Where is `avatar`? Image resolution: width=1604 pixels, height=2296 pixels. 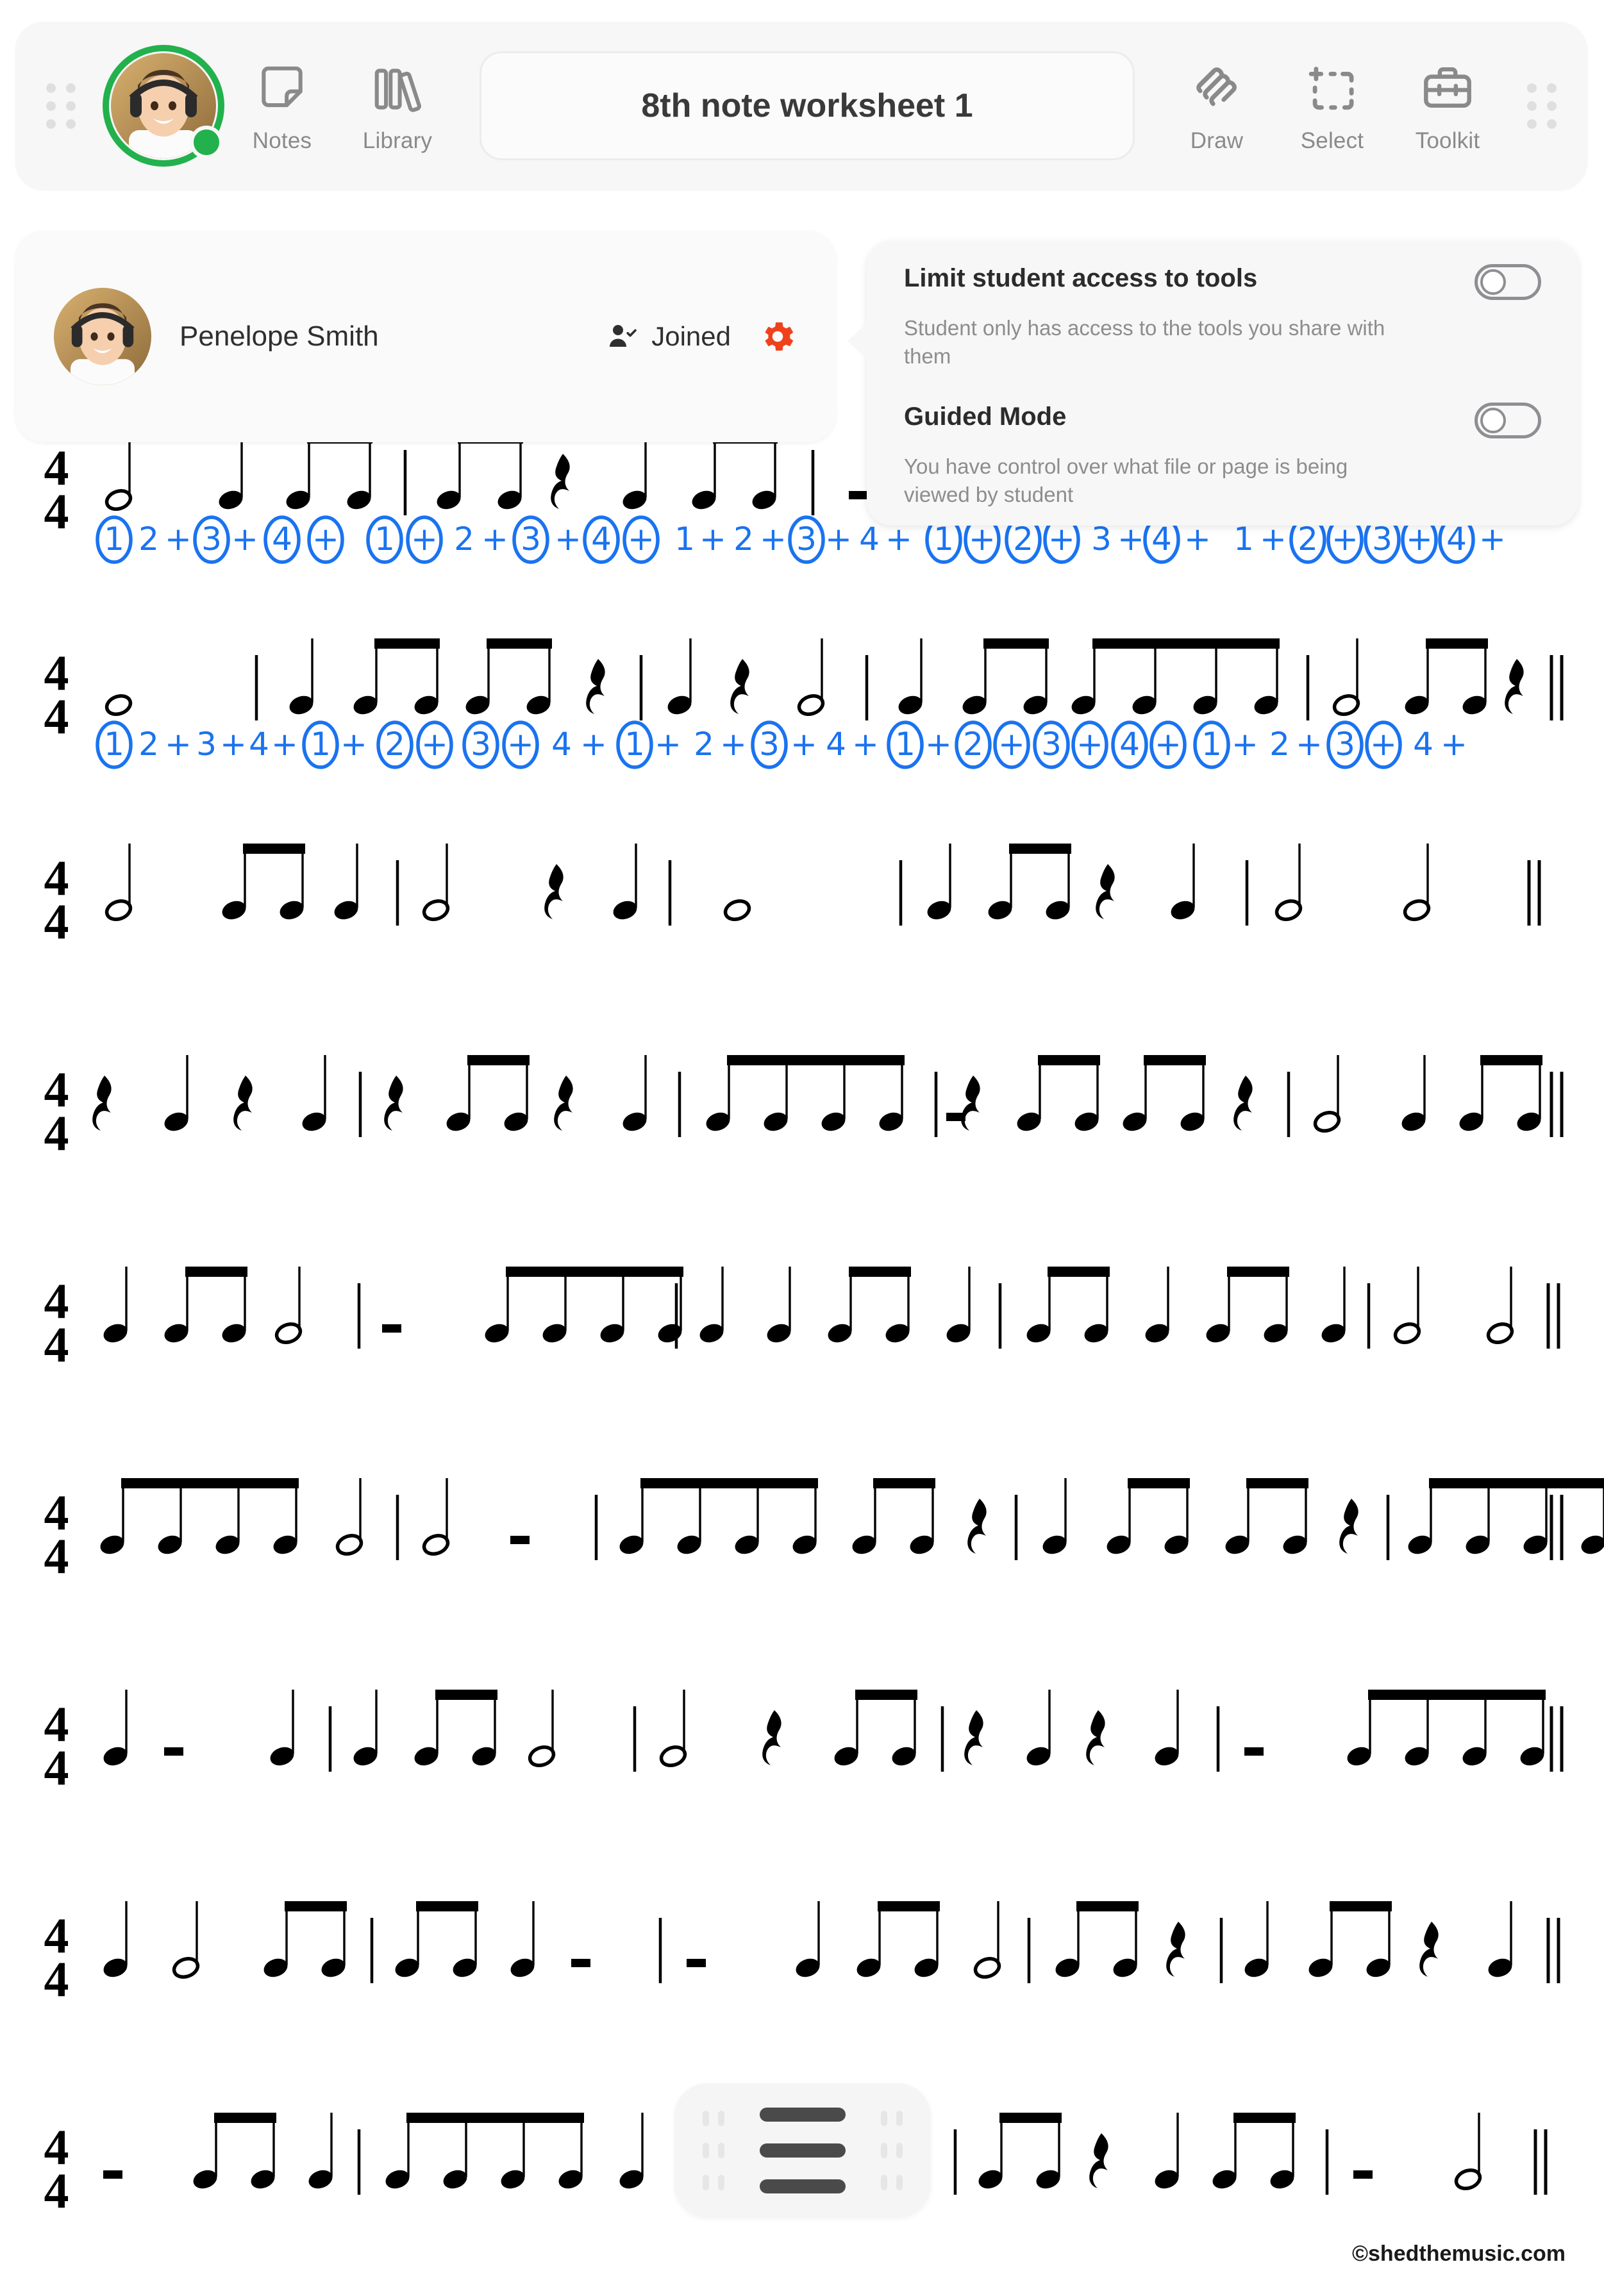
avatar is located at coordinates (163, 106).